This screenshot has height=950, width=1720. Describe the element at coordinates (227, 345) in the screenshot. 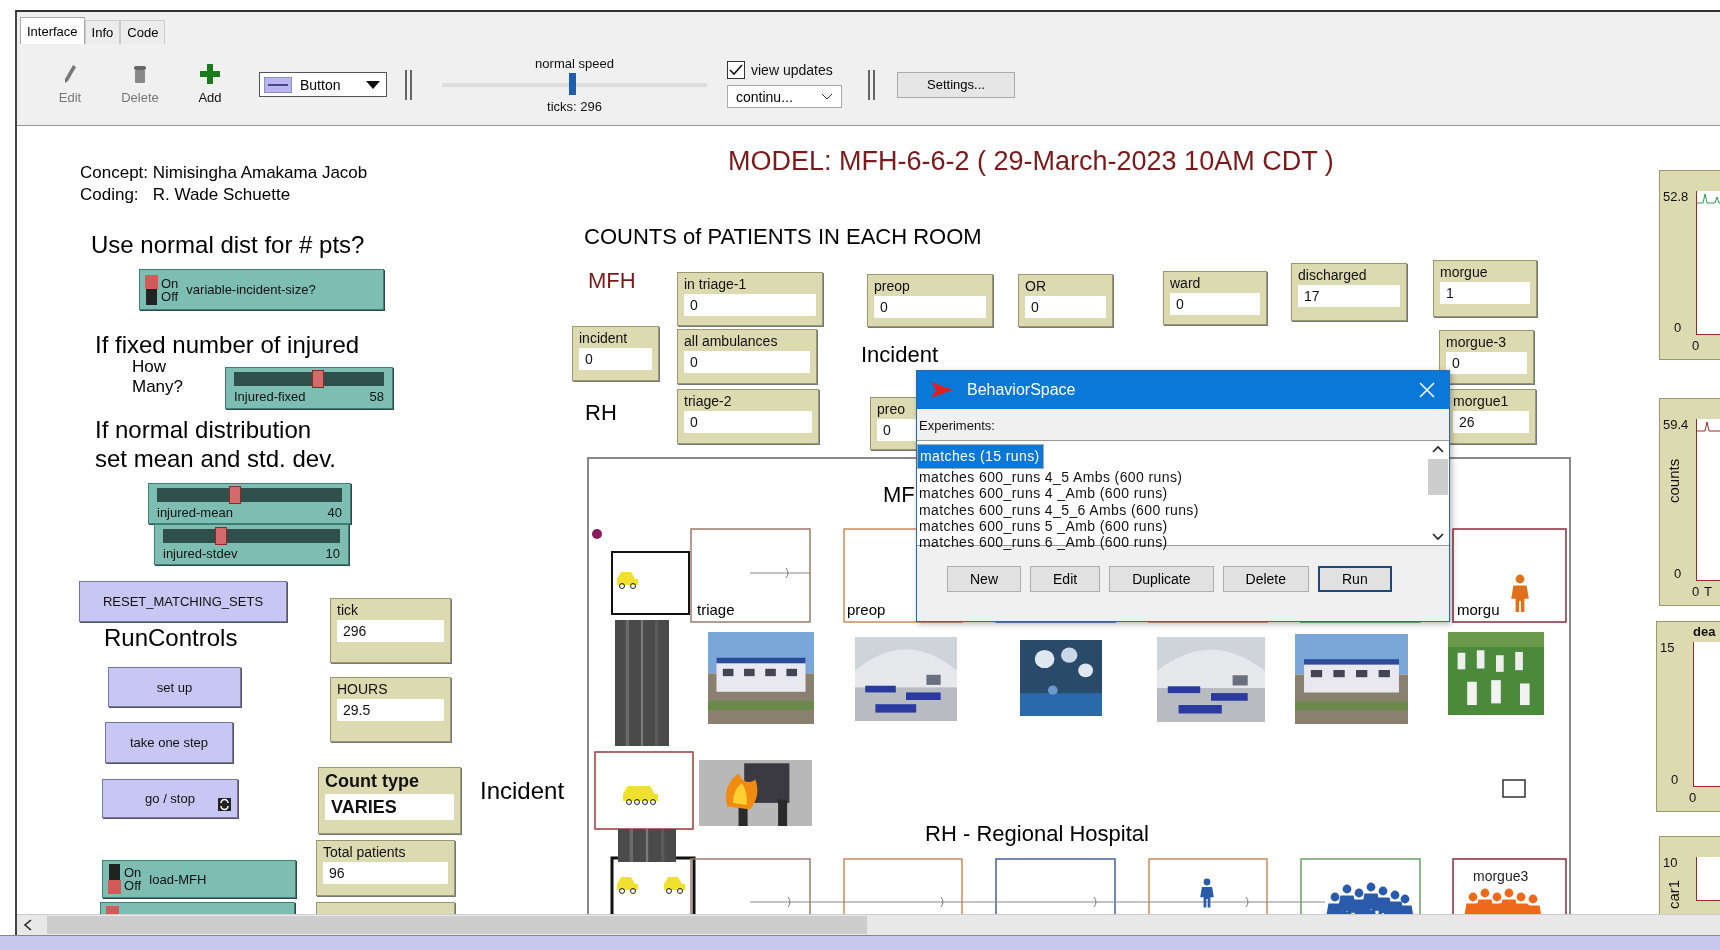

I see `note-text: If fixed number of injured` at that location.